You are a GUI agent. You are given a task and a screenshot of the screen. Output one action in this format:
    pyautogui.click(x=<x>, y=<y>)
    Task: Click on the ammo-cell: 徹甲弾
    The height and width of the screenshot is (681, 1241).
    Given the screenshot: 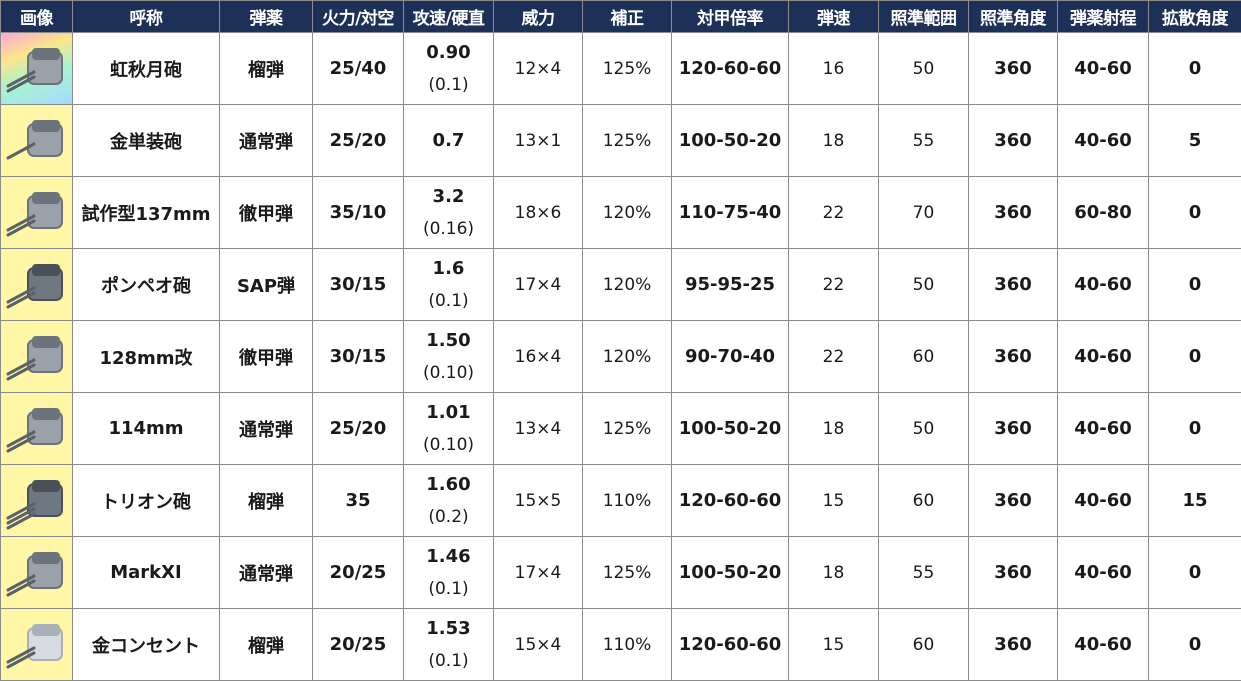 What is the action you would take?
    pyautogui.click(x=266, y=212)
    